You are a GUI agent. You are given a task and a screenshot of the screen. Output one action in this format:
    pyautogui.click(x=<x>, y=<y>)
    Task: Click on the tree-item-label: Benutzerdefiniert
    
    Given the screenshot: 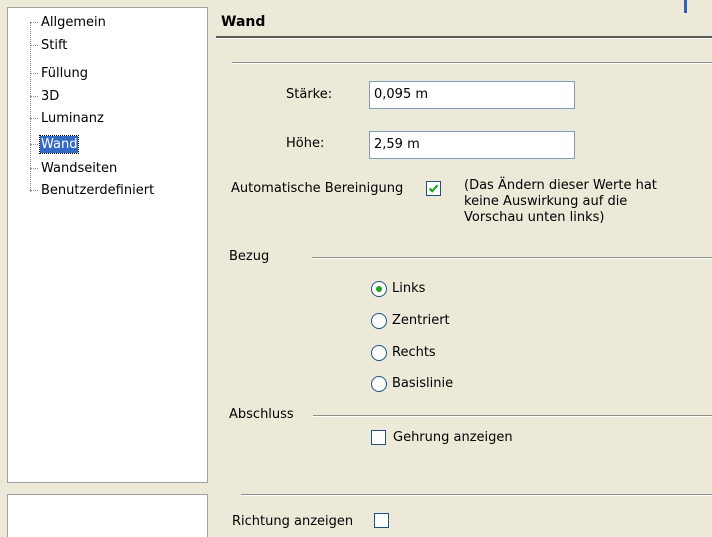 What is the action you would take?
    pyautogui.click(x=98, y=190)
    